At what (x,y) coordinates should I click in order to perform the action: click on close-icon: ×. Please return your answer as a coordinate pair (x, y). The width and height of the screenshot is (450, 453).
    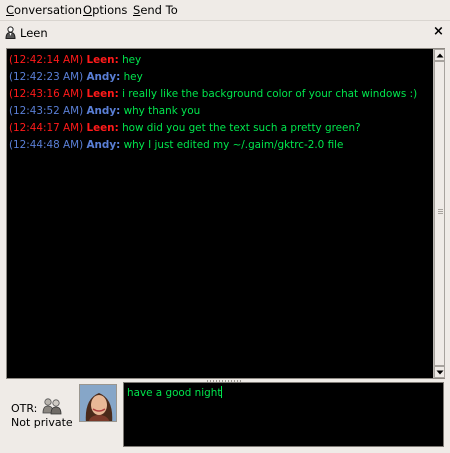
    Looking at the image, I should click on (438, 31).